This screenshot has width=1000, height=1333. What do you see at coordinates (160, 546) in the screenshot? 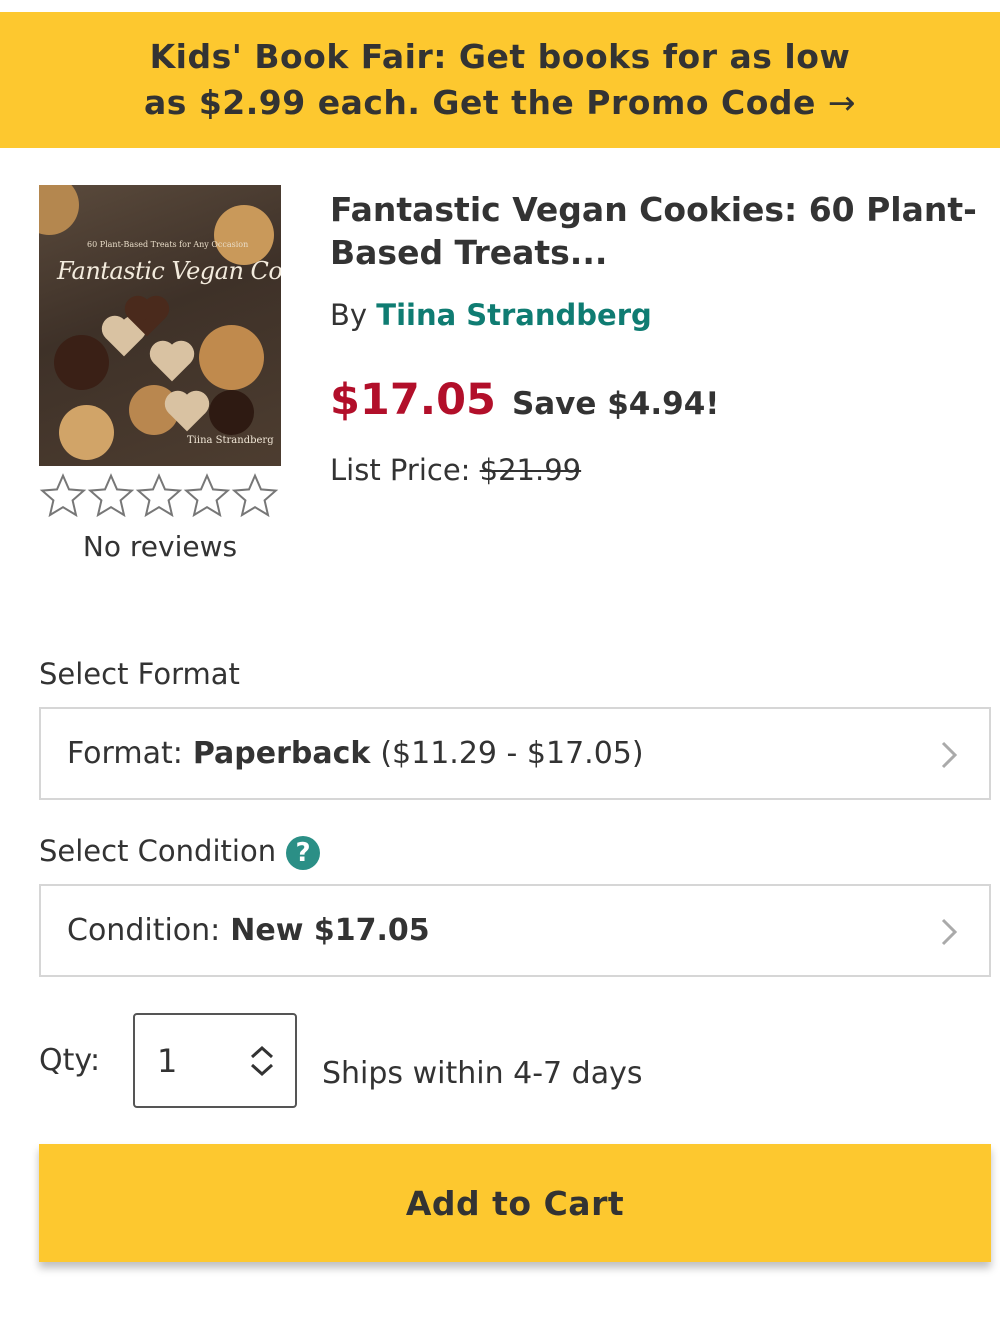
I see `reviews-count: No reviews` at bounding box center [160, 546].